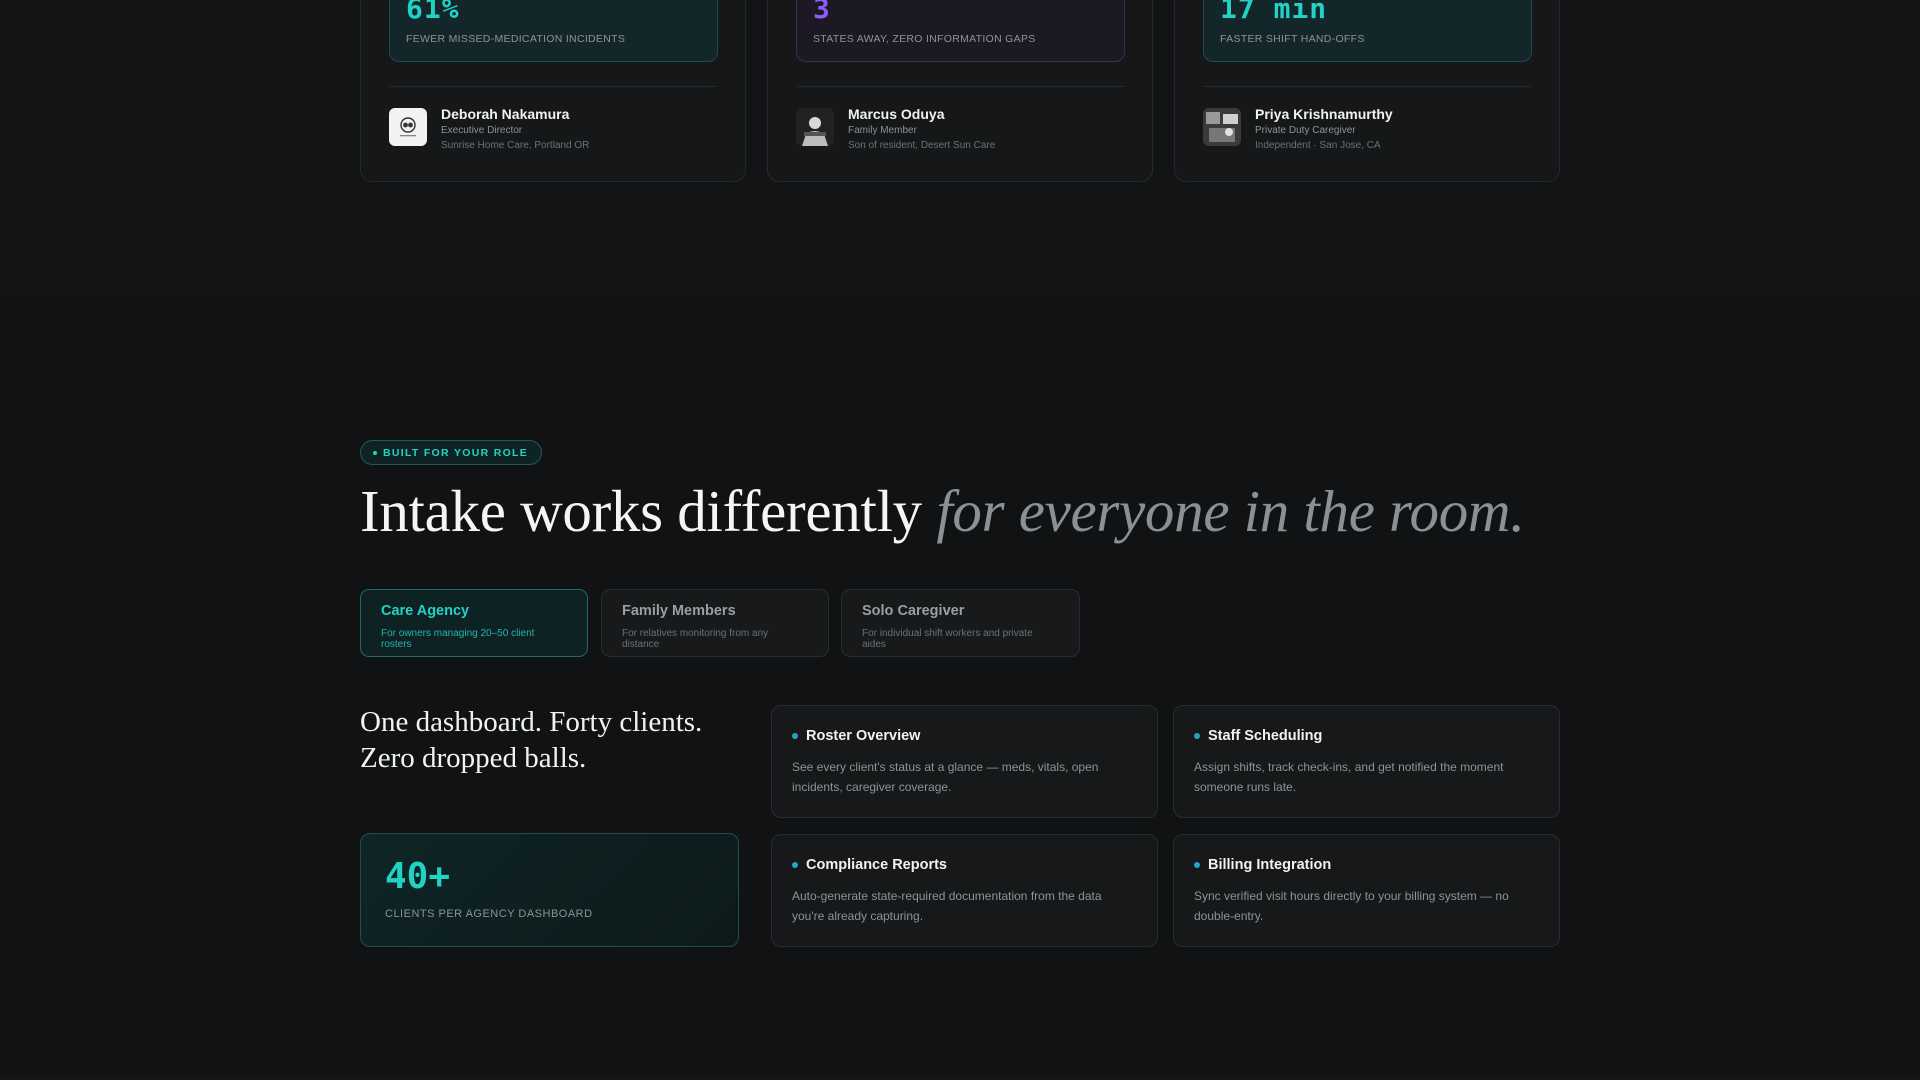 This screenshot has width=1920, height=1080. What do you see at coordinates (549, 890) in the screenshot?
I see `agency-stat-card: 40+ CLIENTS PER AGENCY DASHBOARD` at bounding box center [549, 890].